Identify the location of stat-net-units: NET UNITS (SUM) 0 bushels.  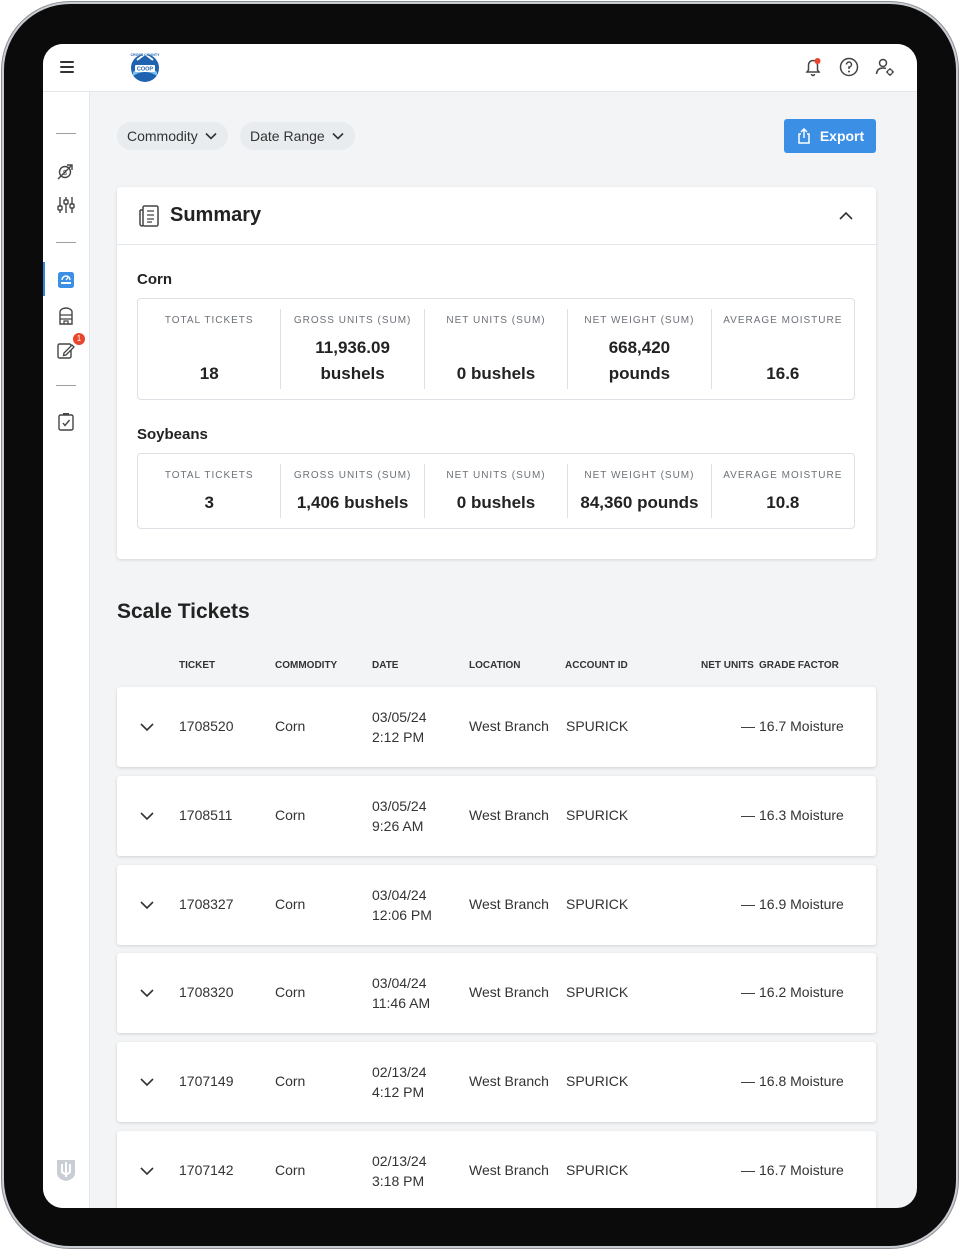
(497, 349).